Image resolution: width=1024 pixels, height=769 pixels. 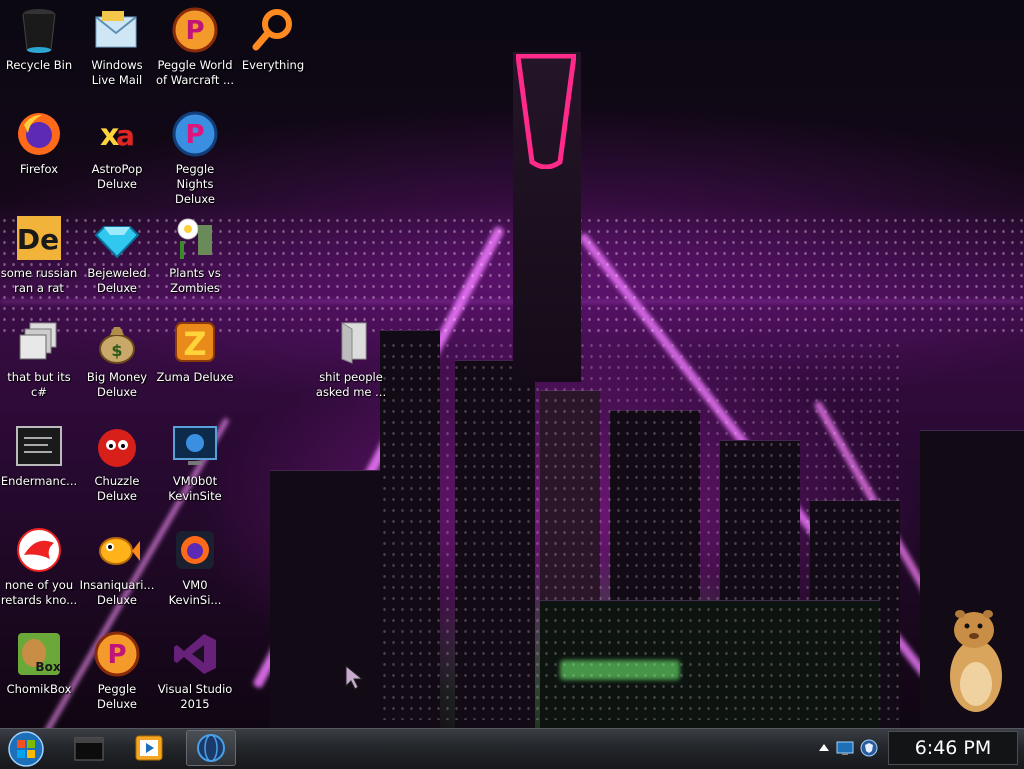 I want to click on desktop-icon-plants-vs-zombies: Plants vs Zombies, so click(x=195, y=255).